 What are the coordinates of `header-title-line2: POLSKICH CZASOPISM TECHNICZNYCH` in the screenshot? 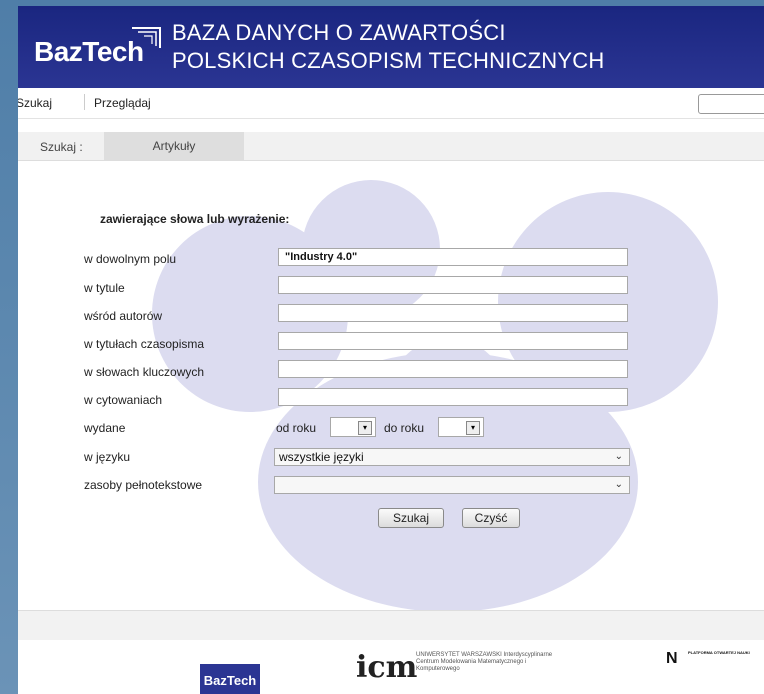 It's located at (388, 60).